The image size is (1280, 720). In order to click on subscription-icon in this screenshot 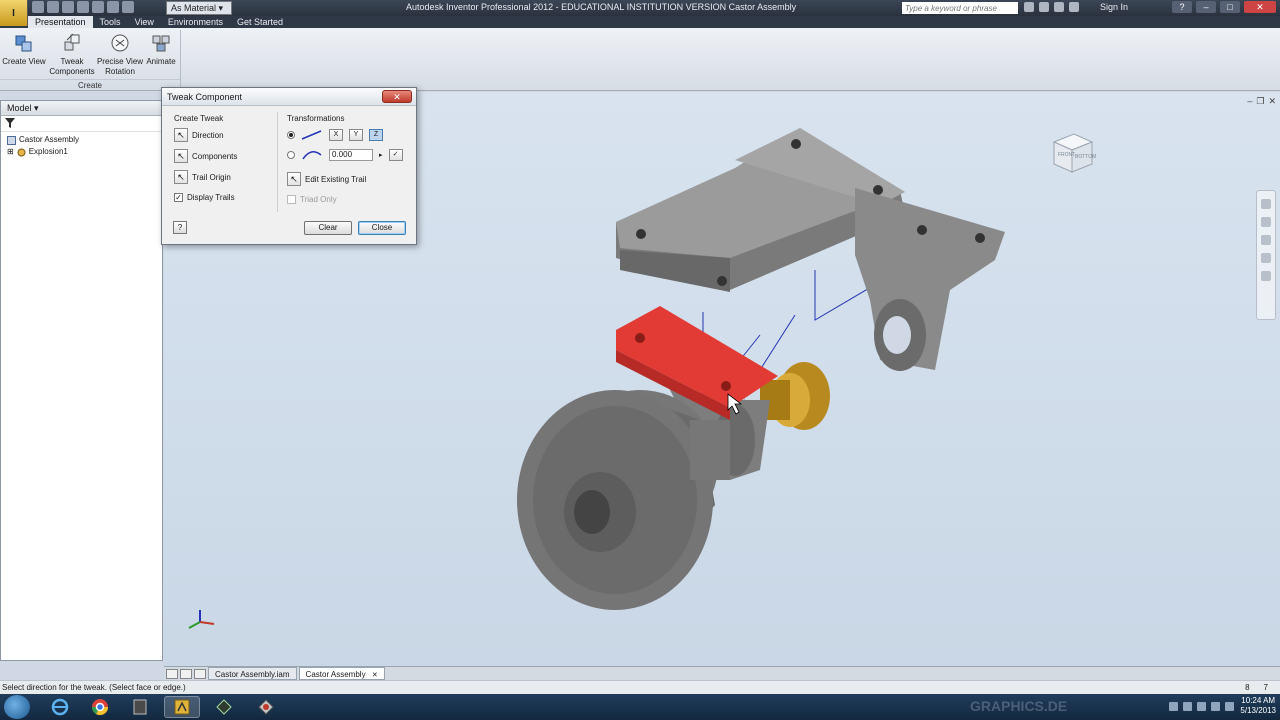, I will do `click(1059, 7)`.